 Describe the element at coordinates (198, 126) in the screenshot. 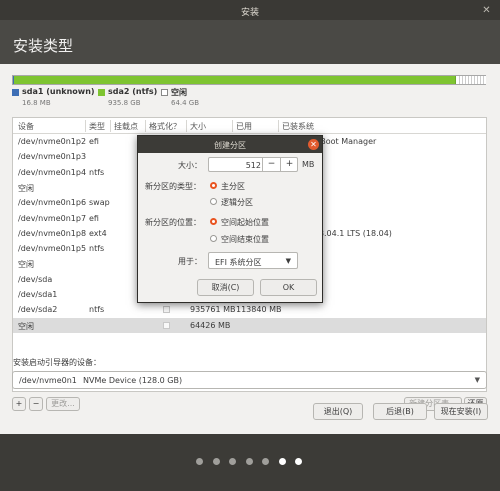

I see `col-size: 大小` at that location.